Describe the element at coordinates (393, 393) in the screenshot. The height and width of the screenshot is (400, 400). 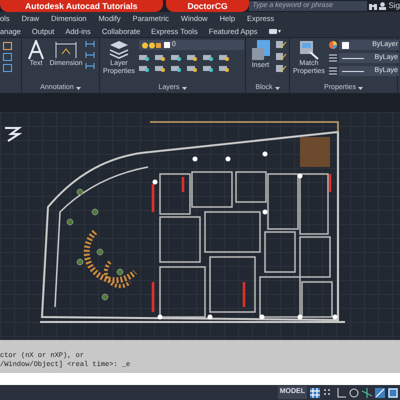
I see `selection-icon` at that location.